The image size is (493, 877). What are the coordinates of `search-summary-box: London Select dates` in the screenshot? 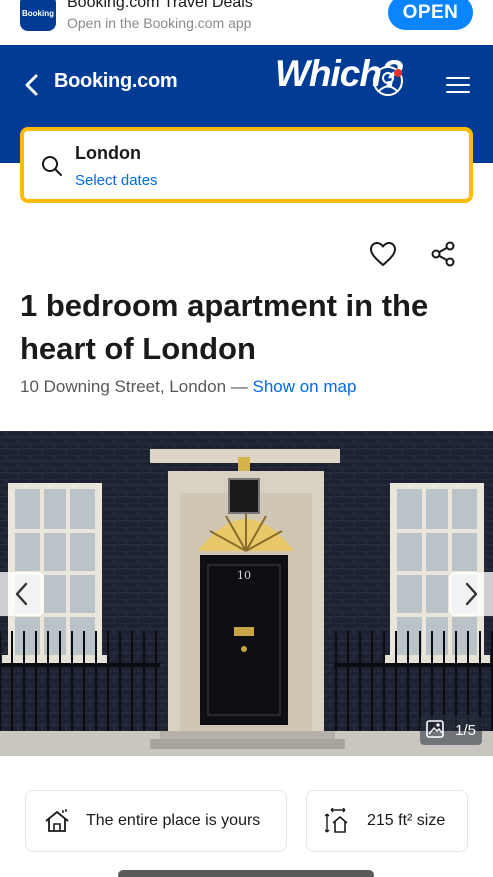 It's located at (246, 165).